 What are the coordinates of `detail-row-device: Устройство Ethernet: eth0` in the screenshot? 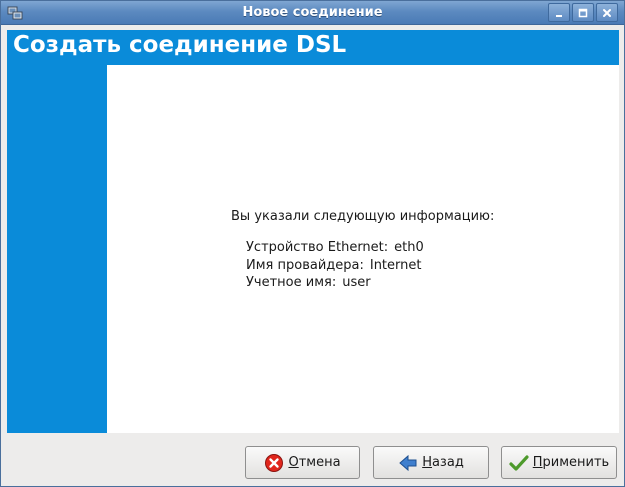 It's located at (335, 247).